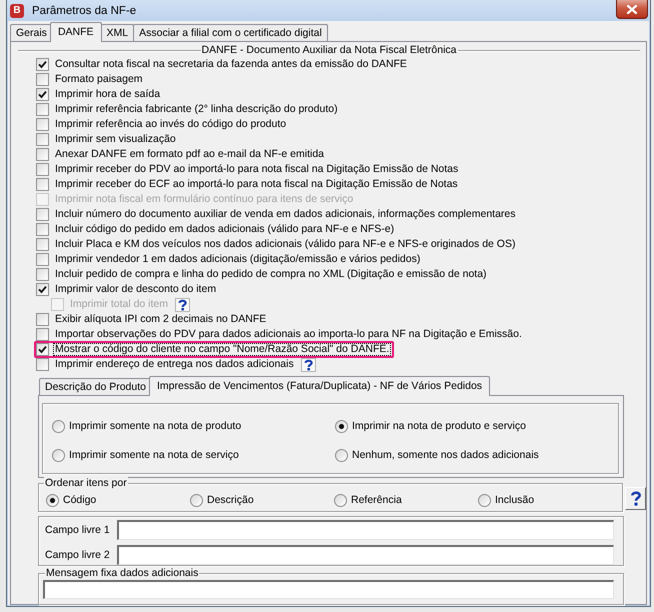  Describe the element at coordinates (224, 229) in the screenshot. I see `checkbox-label: Incluir código do pedido em dados adicionais (válido para NF-e e NFS-e)` at that location.